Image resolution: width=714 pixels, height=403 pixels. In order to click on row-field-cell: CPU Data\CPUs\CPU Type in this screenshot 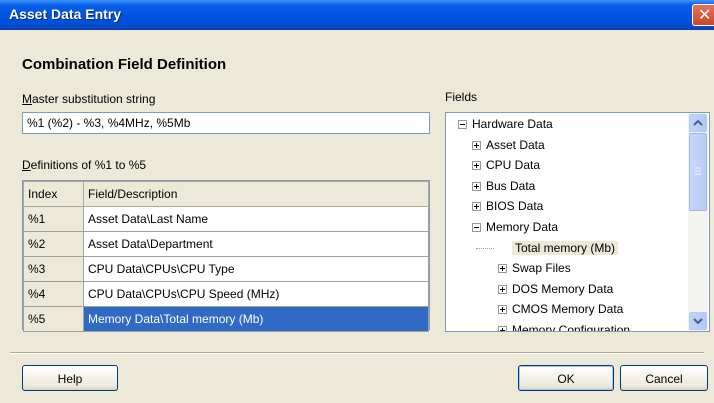, I will do `click(256, 269)`.